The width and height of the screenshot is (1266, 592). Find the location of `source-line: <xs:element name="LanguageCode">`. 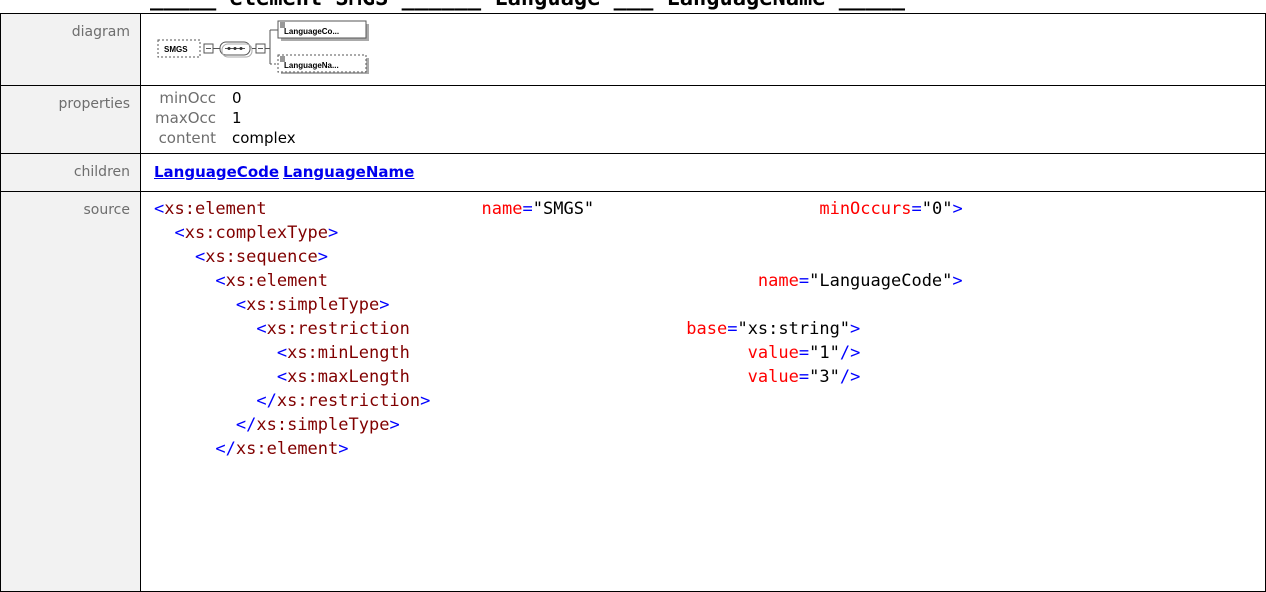

source-line: <xs:element name="LanguageCode"> is located at coordinates (709, 281).